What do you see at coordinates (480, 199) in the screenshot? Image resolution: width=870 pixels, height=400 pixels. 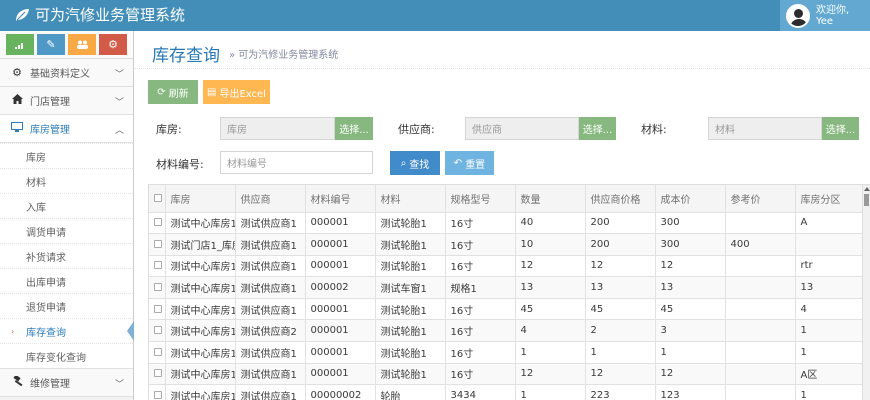 I see `col-header: 规格型号` at bounding box center [480, 199].